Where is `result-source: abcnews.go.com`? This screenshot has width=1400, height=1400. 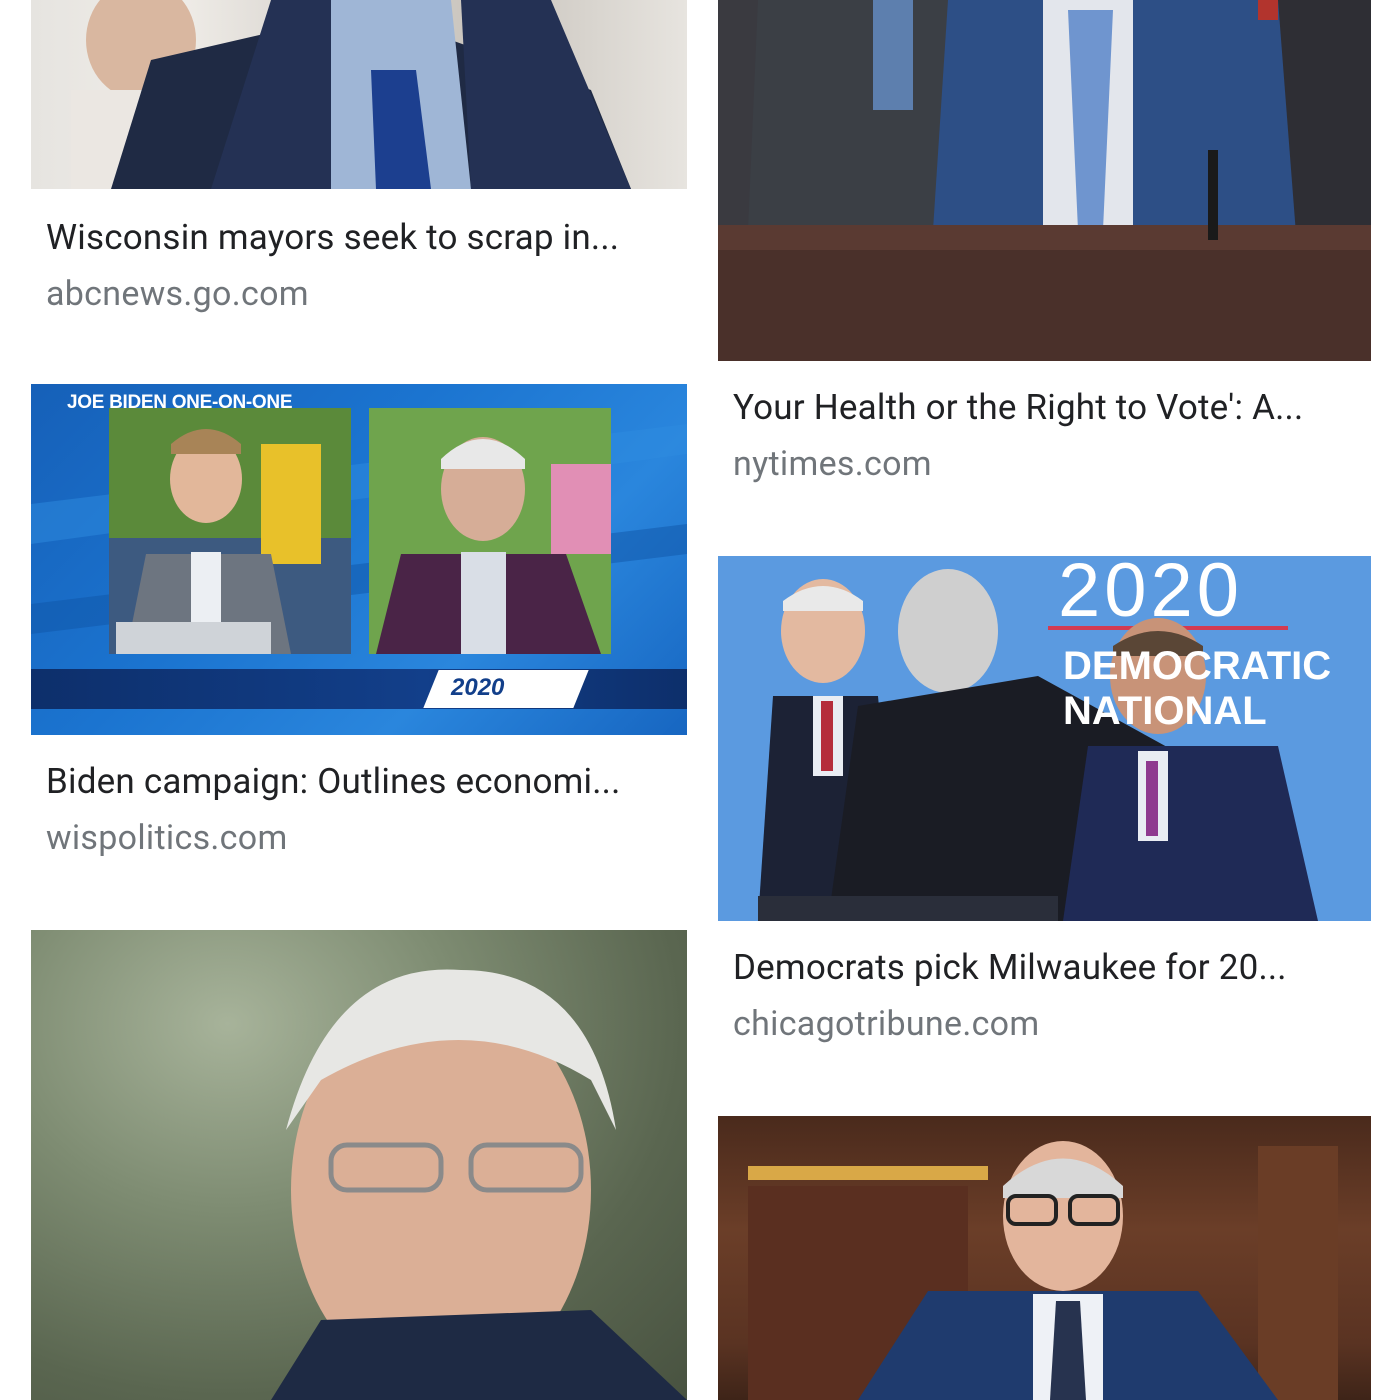 result-source: abcnews.go.com is located at coordinates (177, 294).